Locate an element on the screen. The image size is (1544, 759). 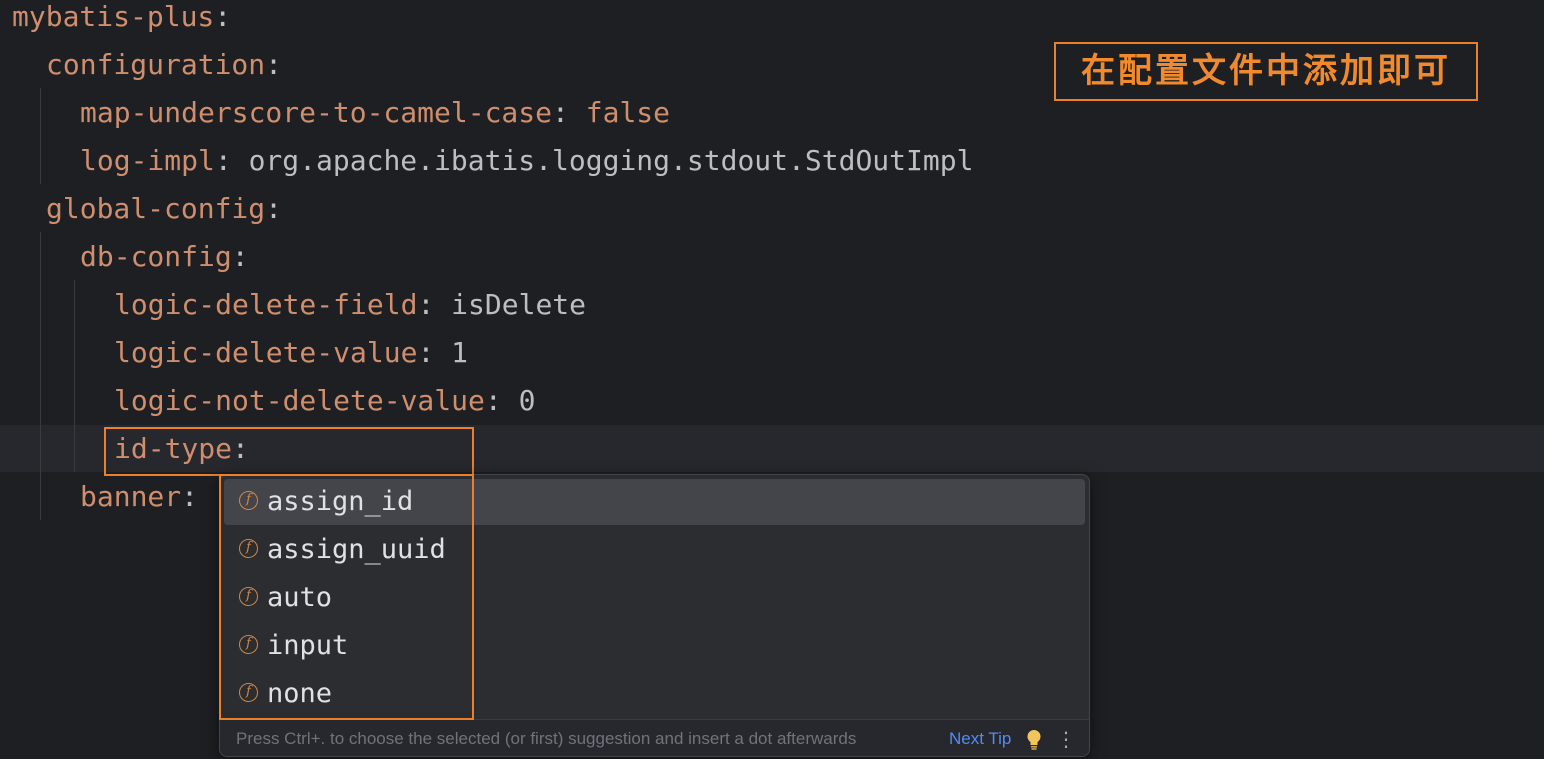
yaml-key: map-underscore-to-camel-case is located at coordinates (316, 112).